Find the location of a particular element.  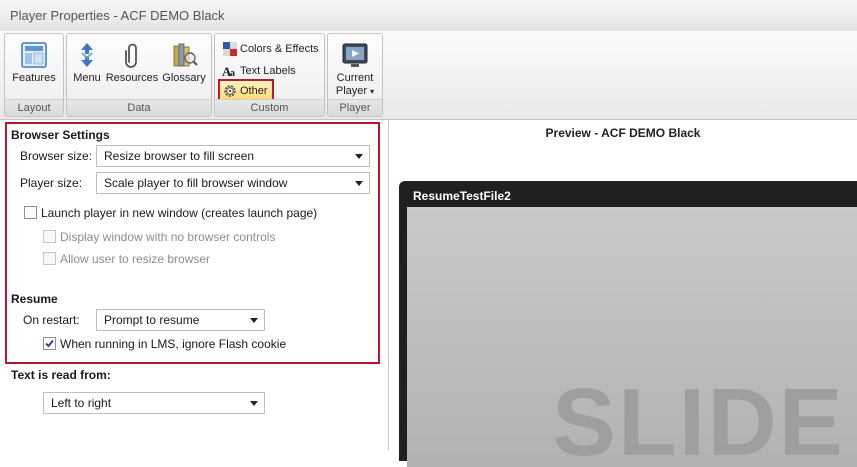

text-labels-label: Text Labels is located at coordinates (268, 71).